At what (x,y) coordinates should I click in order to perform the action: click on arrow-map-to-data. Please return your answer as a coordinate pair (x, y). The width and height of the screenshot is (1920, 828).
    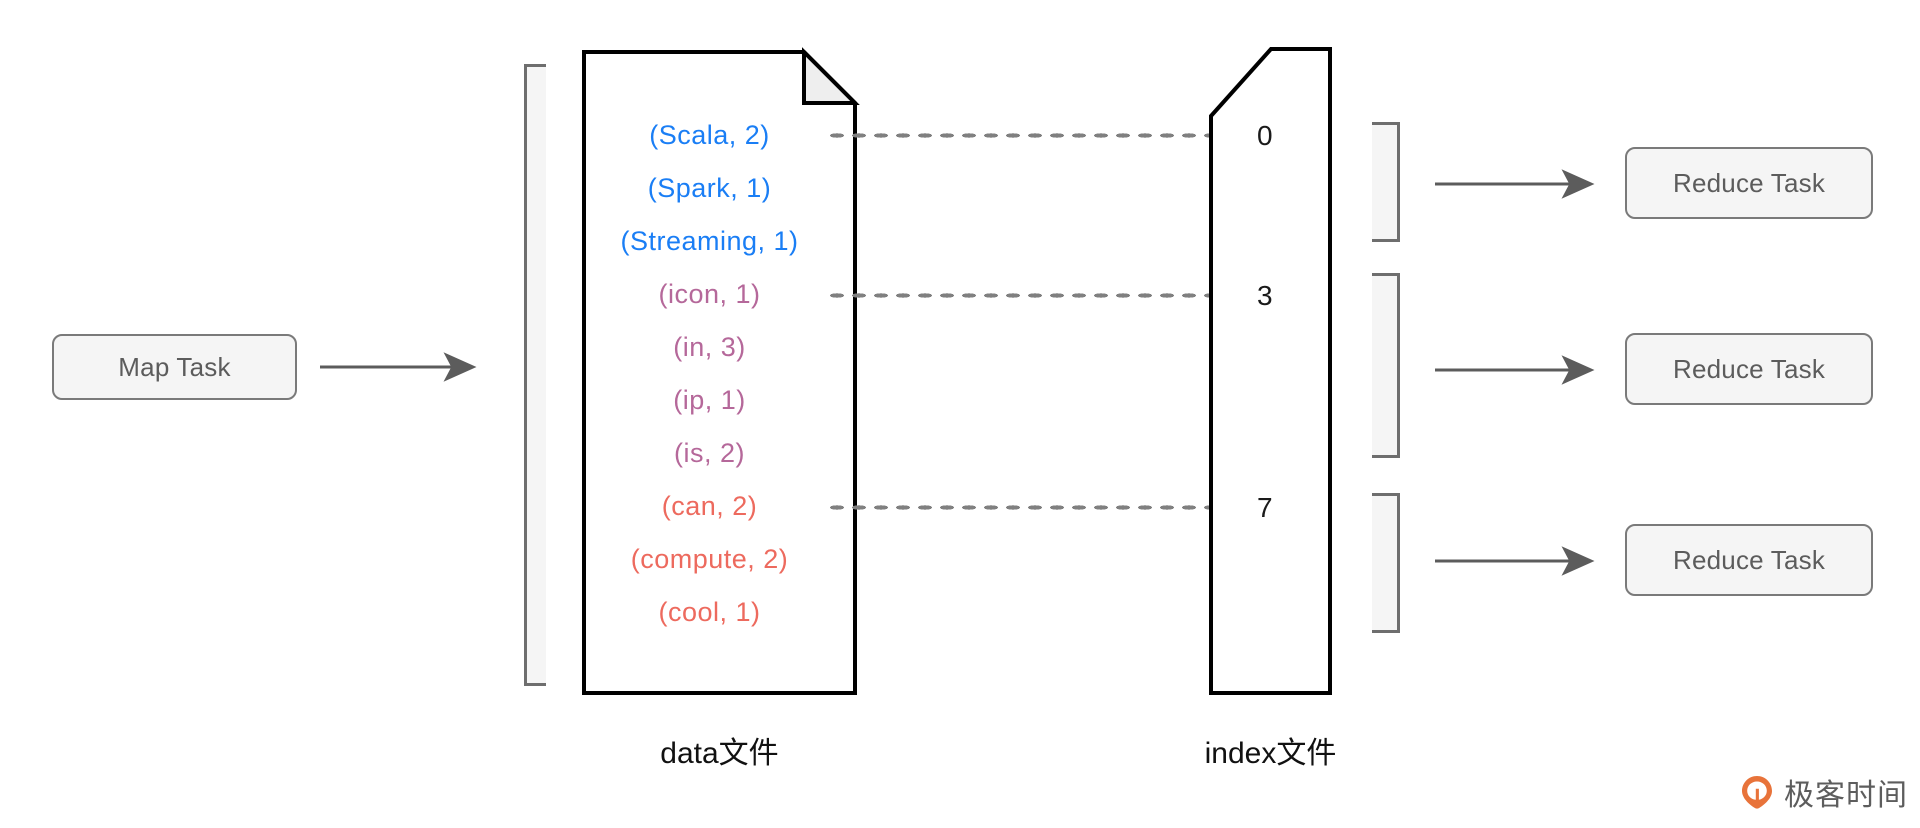
    Looking at the image, I should click on (398, 367).